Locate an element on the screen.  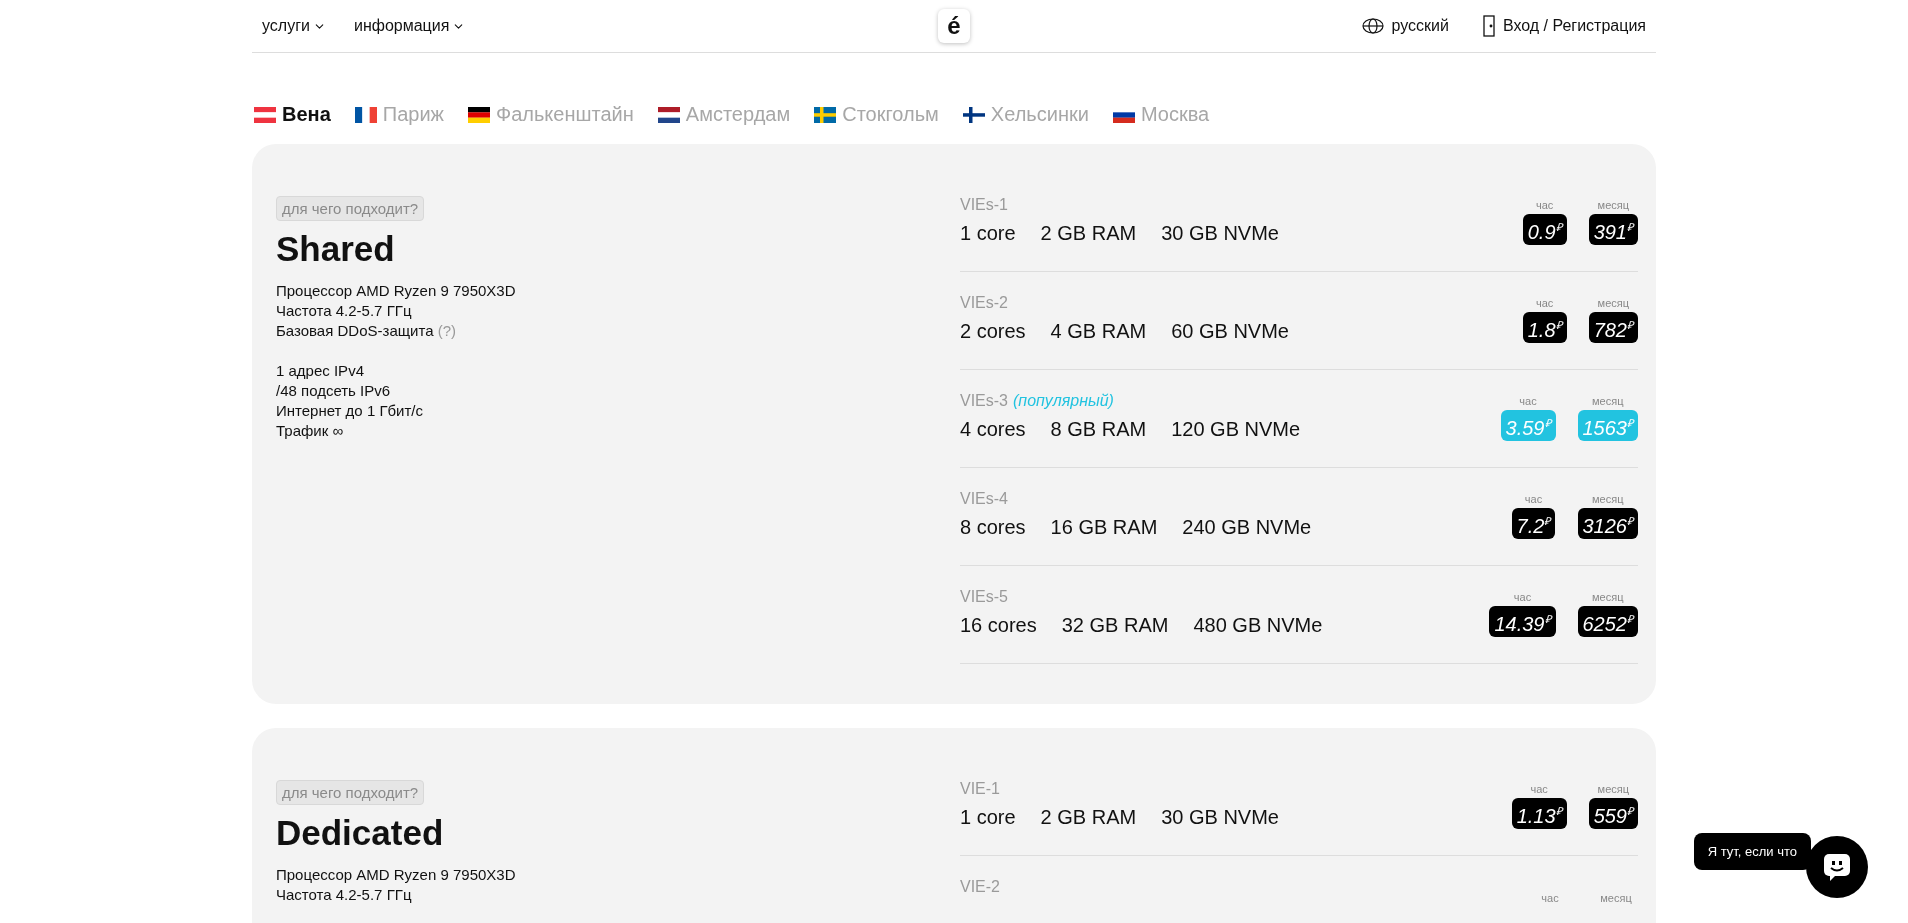
nav-menu-item: информация is located at coordinates (409, 26).